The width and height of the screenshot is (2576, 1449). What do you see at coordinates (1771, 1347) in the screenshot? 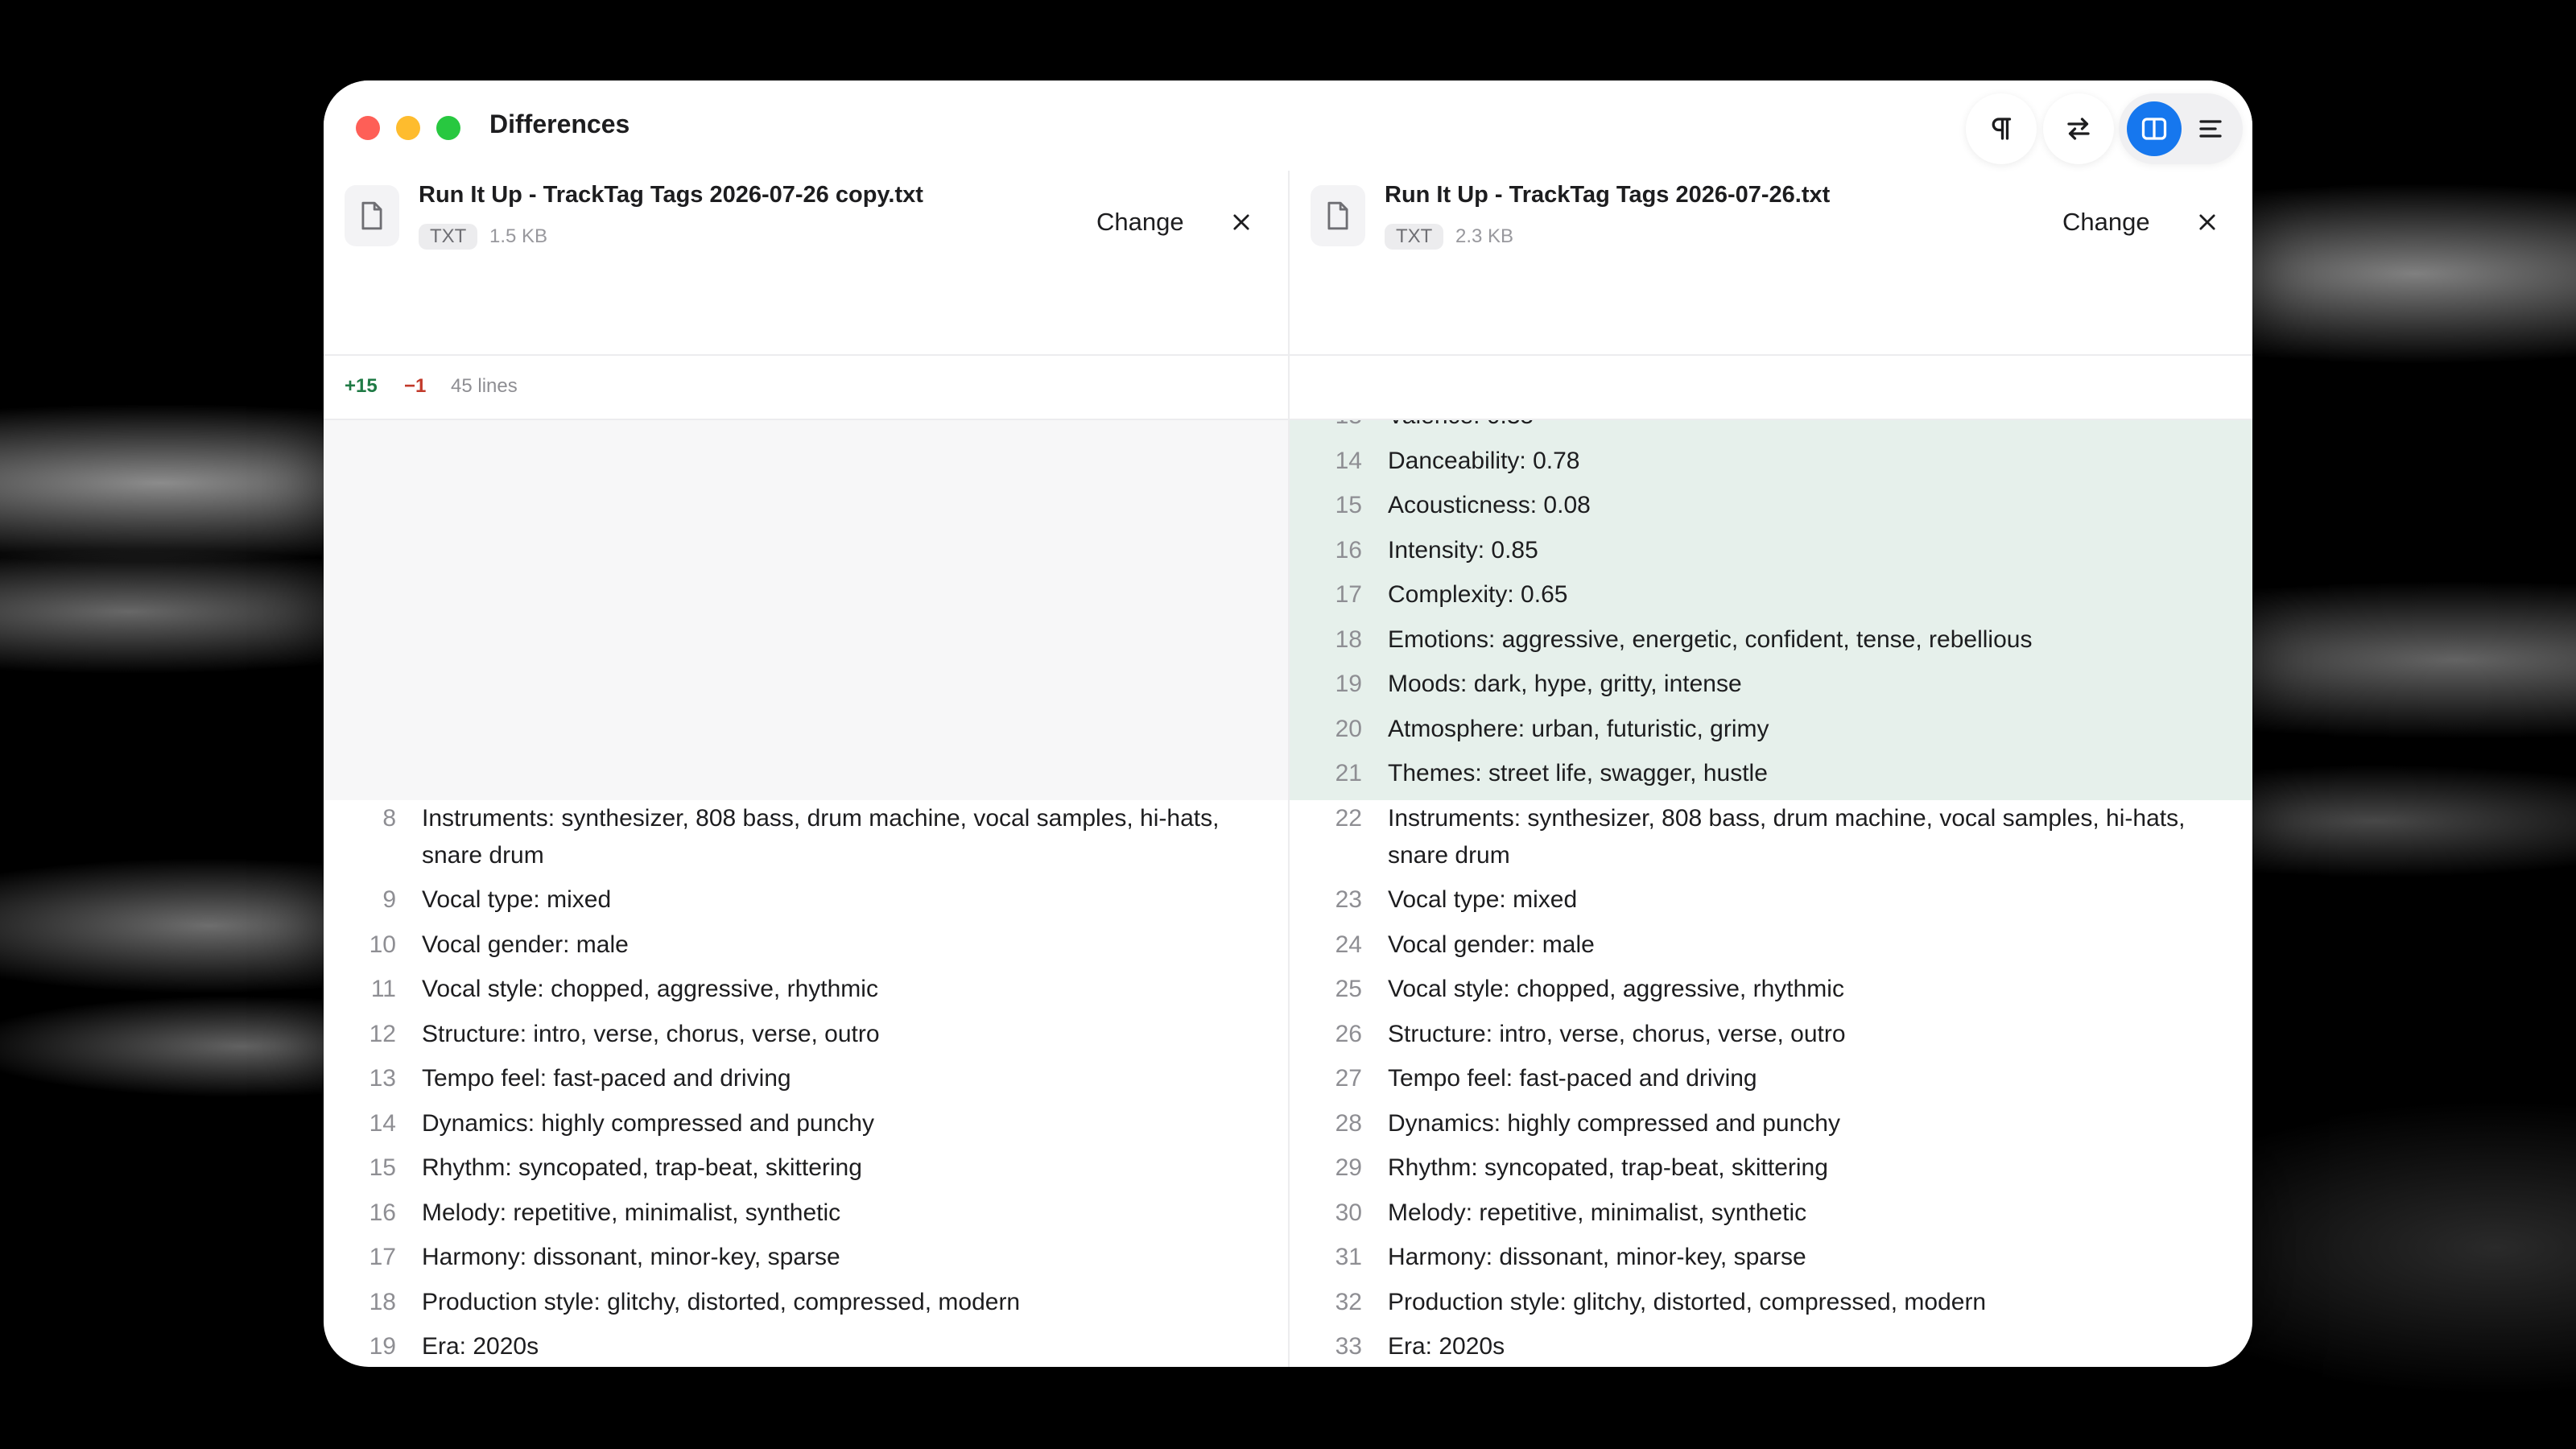
I see `diff-line: 33 Era: 2020s` at bounding box center [1771, 1347].